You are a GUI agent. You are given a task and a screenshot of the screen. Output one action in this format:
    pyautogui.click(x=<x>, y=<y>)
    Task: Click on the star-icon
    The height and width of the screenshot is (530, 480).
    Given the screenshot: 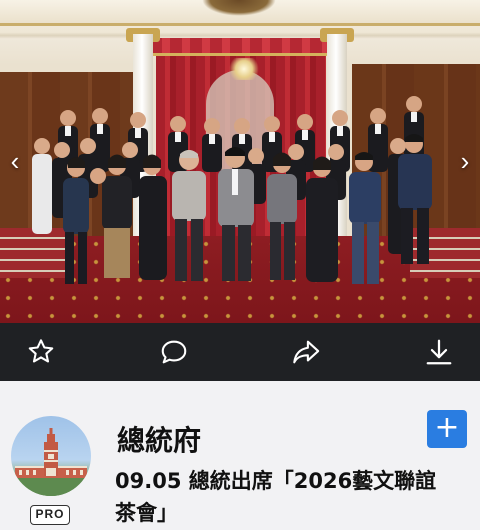 What is the action you would take?
    pyautogui.click(x=41, y=351)
    